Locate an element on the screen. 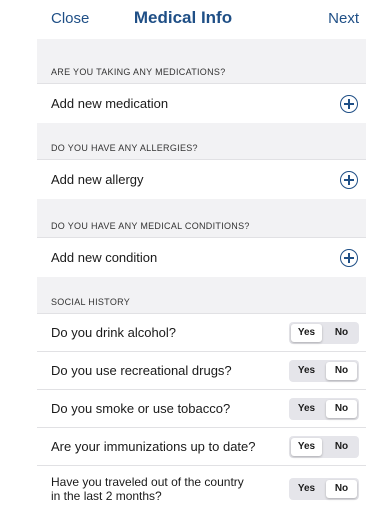  question-label: Do you drink alcohol? is located at coordinates (114, 332).